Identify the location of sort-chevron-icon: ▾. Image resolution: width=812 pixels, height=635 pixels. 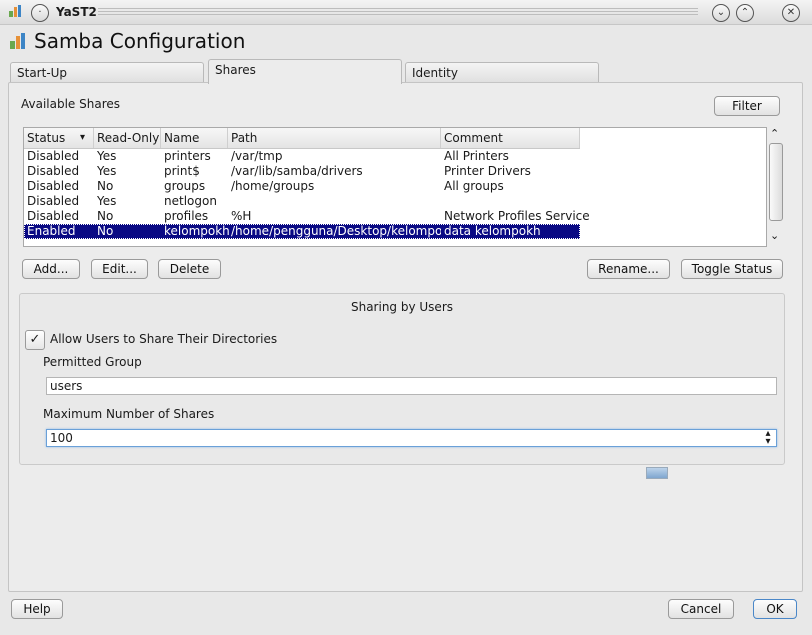
(83, 137).